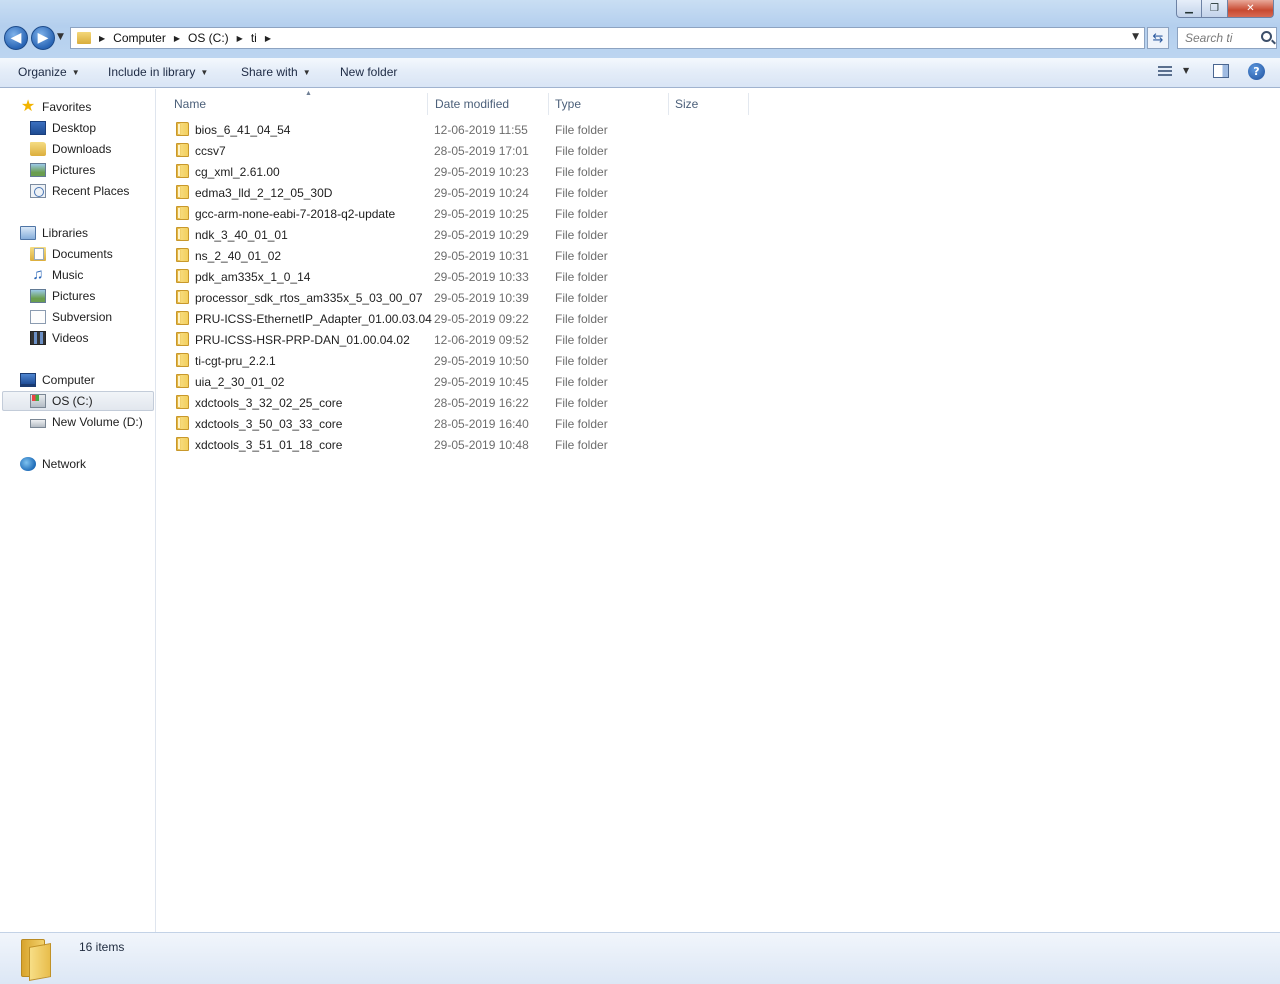  I want to click on organize-button: Organize ▼, so click(49, 72).